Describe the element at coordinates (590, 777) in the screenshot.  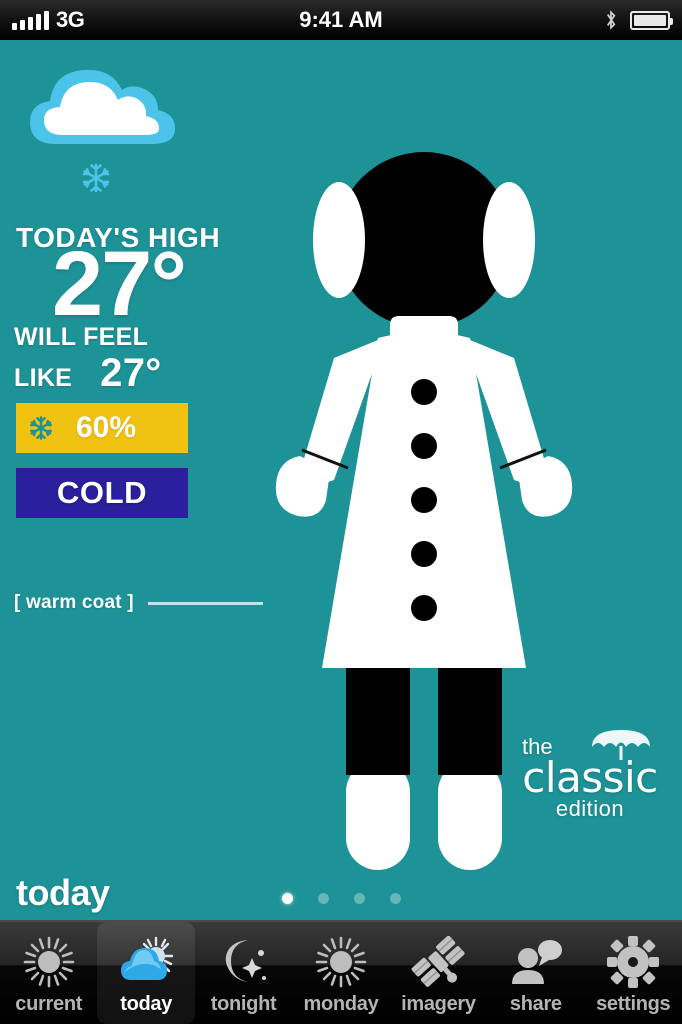
I see `logo-line-classic: classic` at that location.